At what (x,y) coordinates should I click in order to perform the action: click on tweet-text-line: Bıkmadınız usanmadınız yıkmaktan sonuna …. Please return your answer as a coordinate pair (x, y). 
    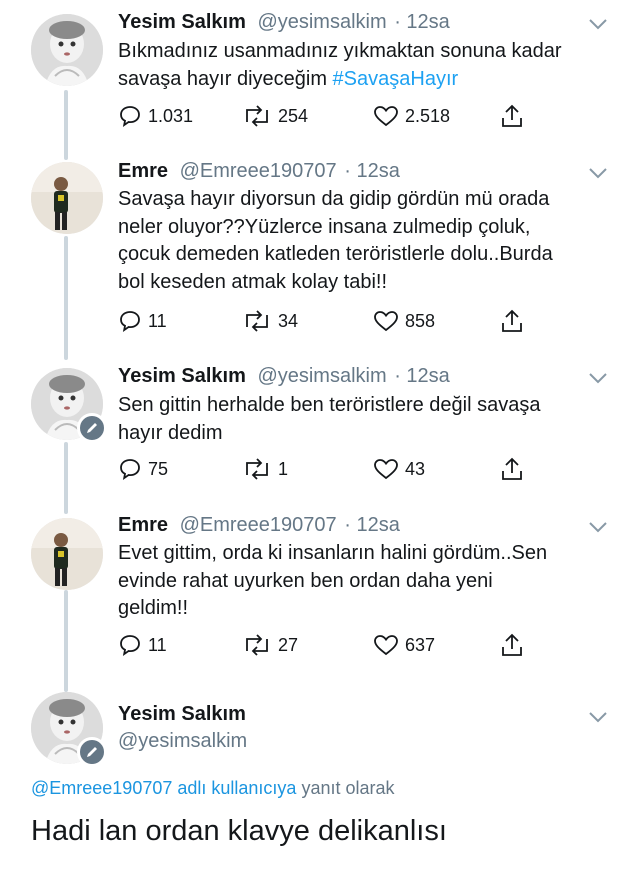
    Looking at the image, I should click on (340, 51).